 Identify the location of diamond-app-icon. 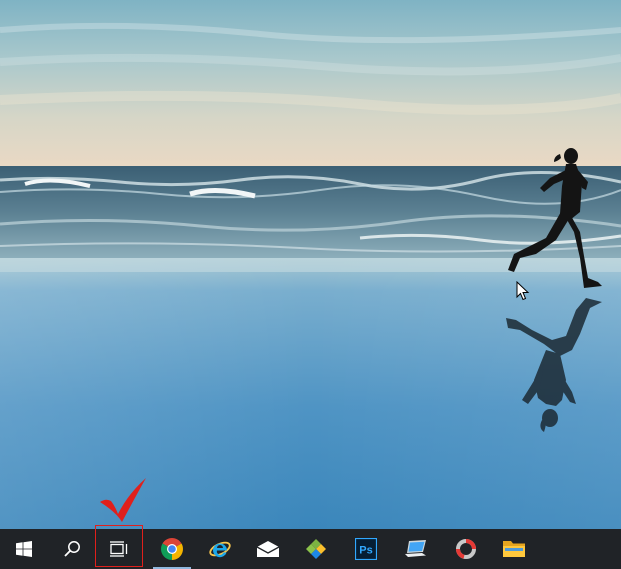
(316, 549).